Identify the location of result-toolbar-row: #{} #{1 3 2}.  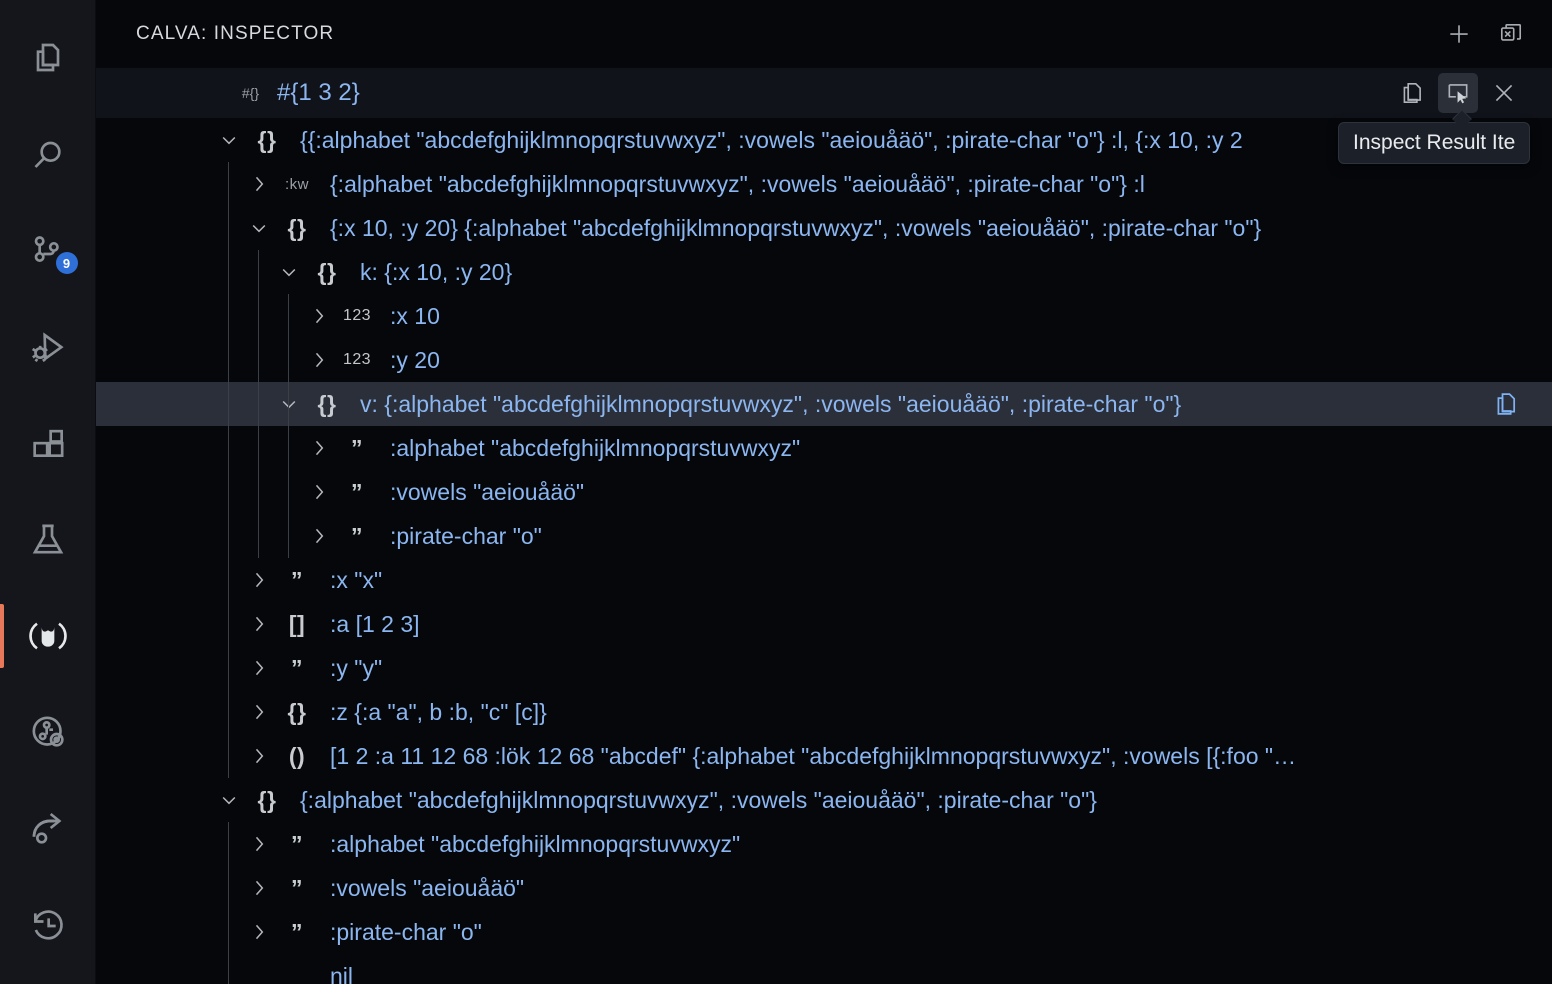
(824, 93).